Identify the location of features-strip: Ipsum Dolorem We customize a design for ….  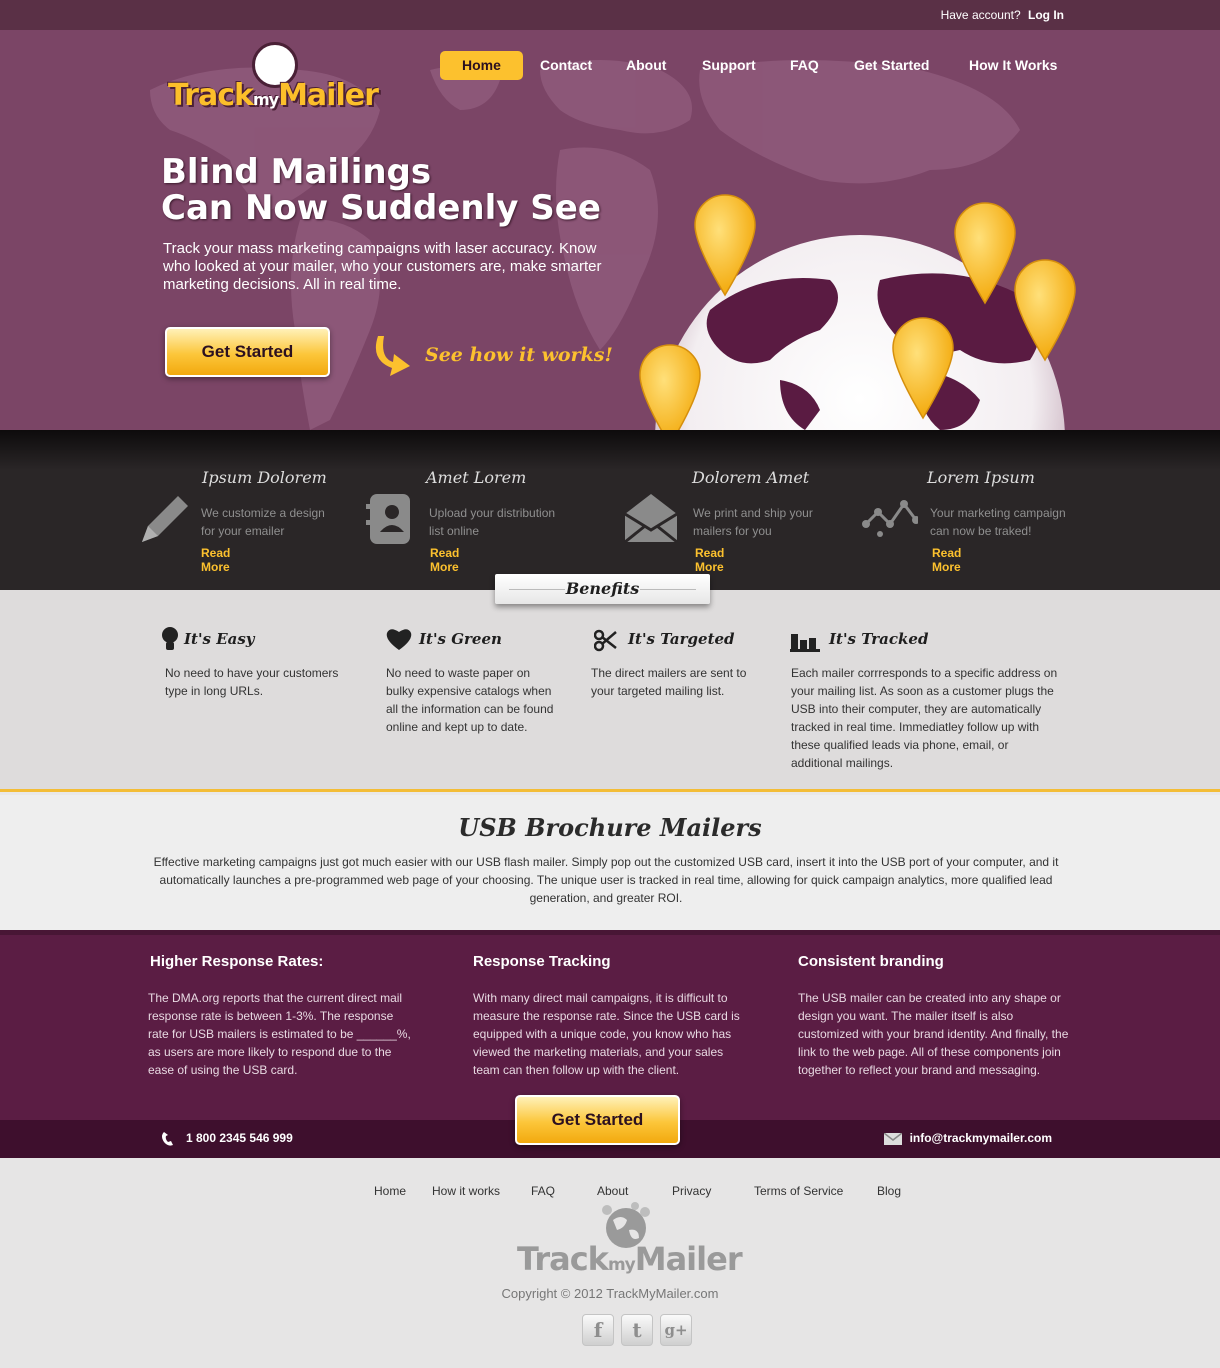
(610, 510).